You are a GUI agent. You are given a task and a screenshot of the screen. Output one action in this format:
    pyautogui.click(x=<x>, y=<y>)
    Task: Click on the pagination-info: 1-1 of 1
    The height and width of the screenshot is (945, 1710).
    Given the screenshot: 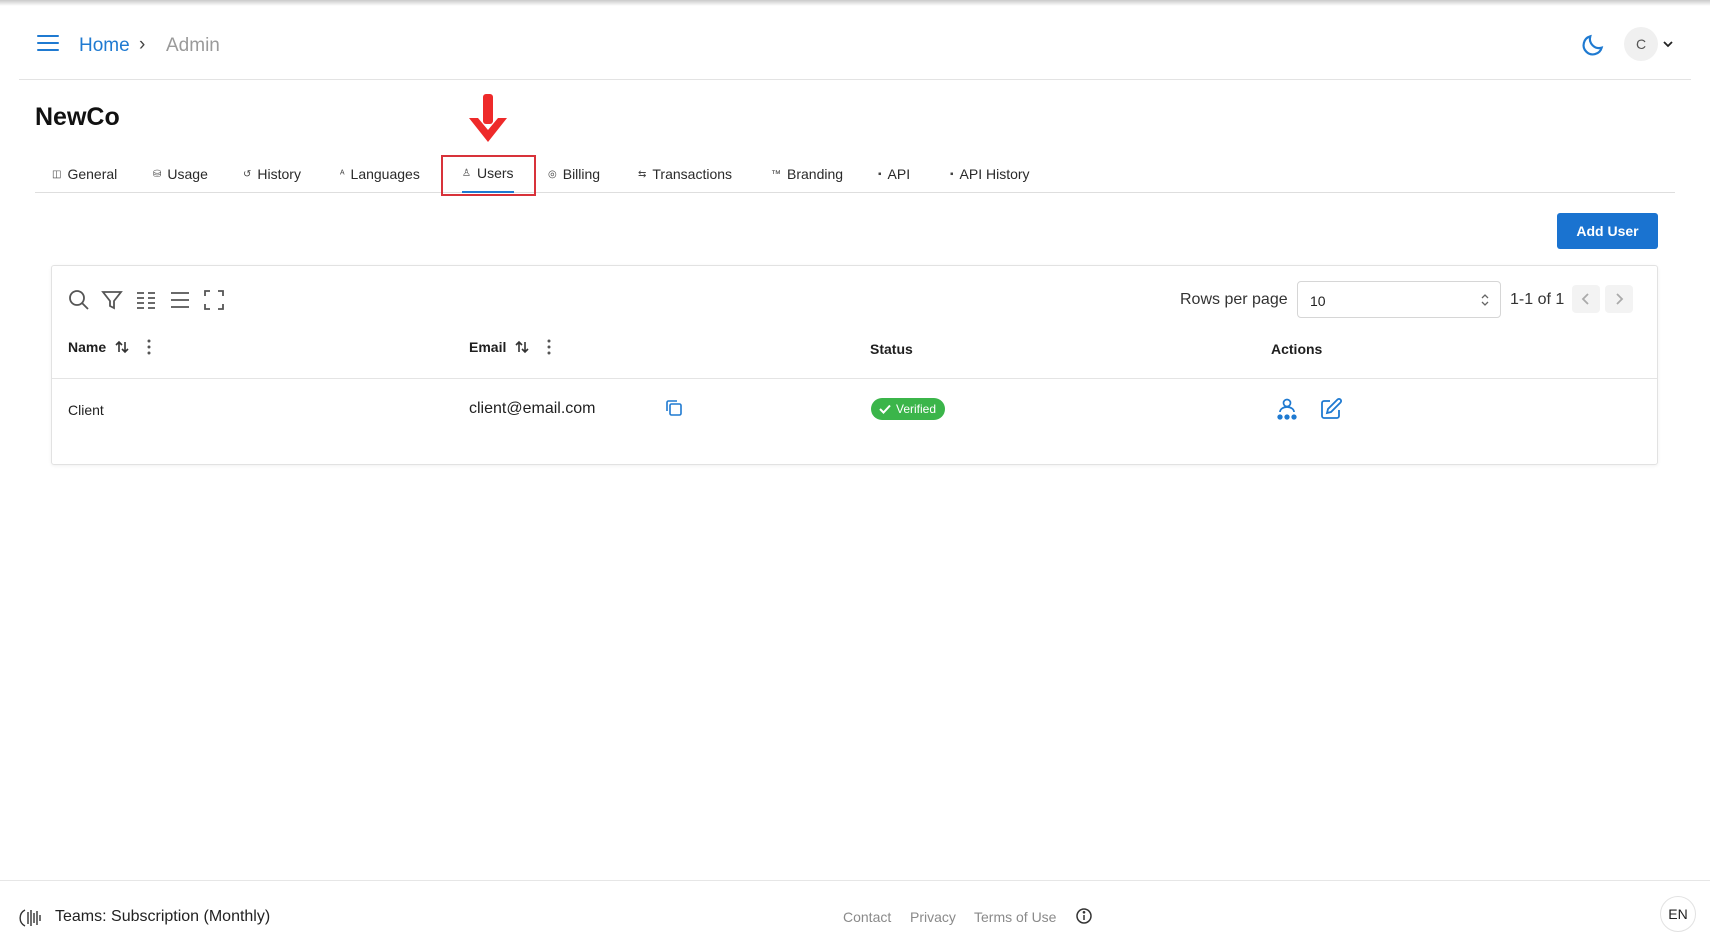 What is the action you would take?
    pyautogui.click(x=1537, y=299)
    